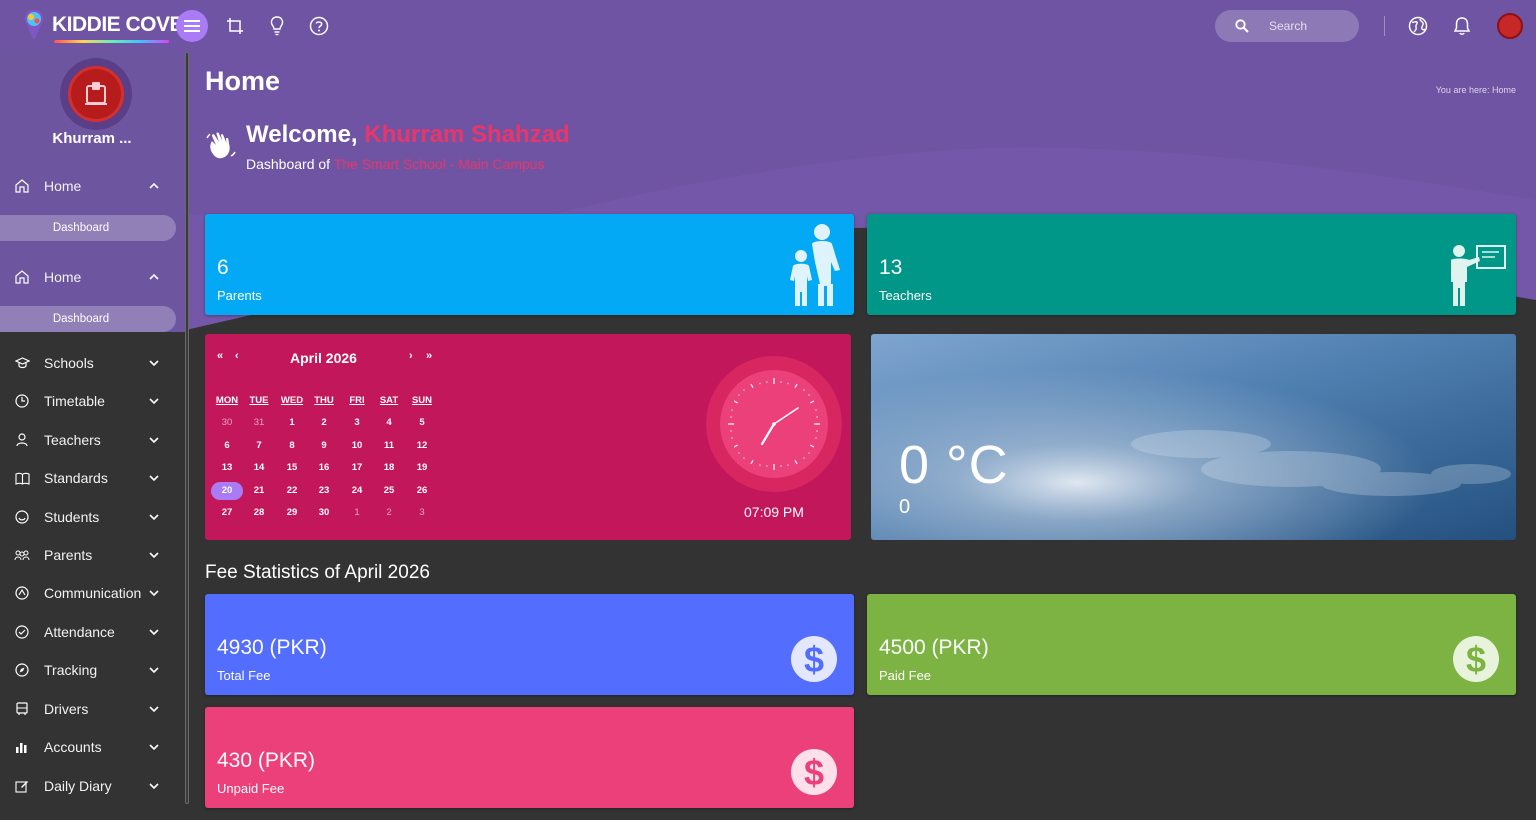 This screenshot has width=1536, height=820. I want to click on language-button, so click(1418, 26).